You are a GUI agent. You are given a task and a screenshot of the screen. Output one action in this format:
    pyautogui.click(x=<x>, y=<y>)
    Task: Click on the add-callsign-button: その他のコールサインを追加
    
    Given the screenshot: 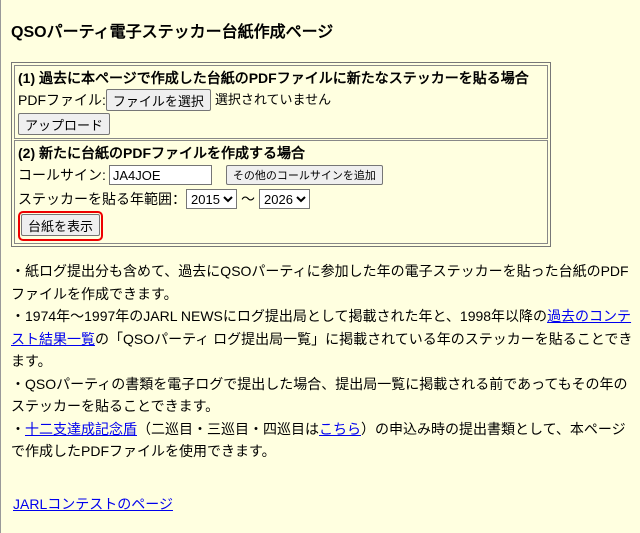 What is the action you would take?
    pyautogui.click(x=304, y=175)
    